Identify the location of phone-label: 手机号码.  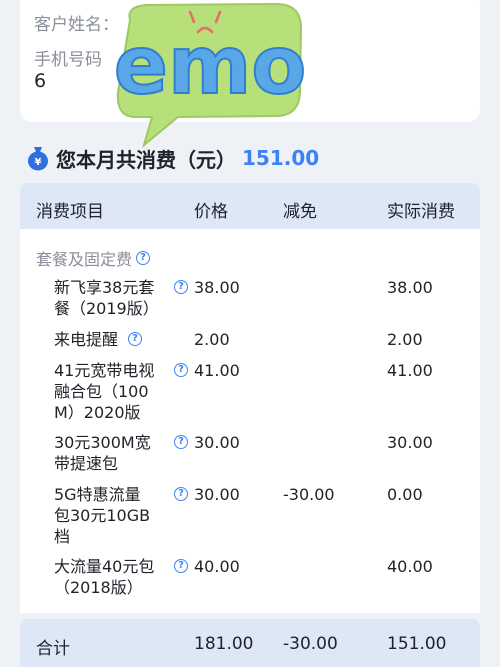
(68, 60).